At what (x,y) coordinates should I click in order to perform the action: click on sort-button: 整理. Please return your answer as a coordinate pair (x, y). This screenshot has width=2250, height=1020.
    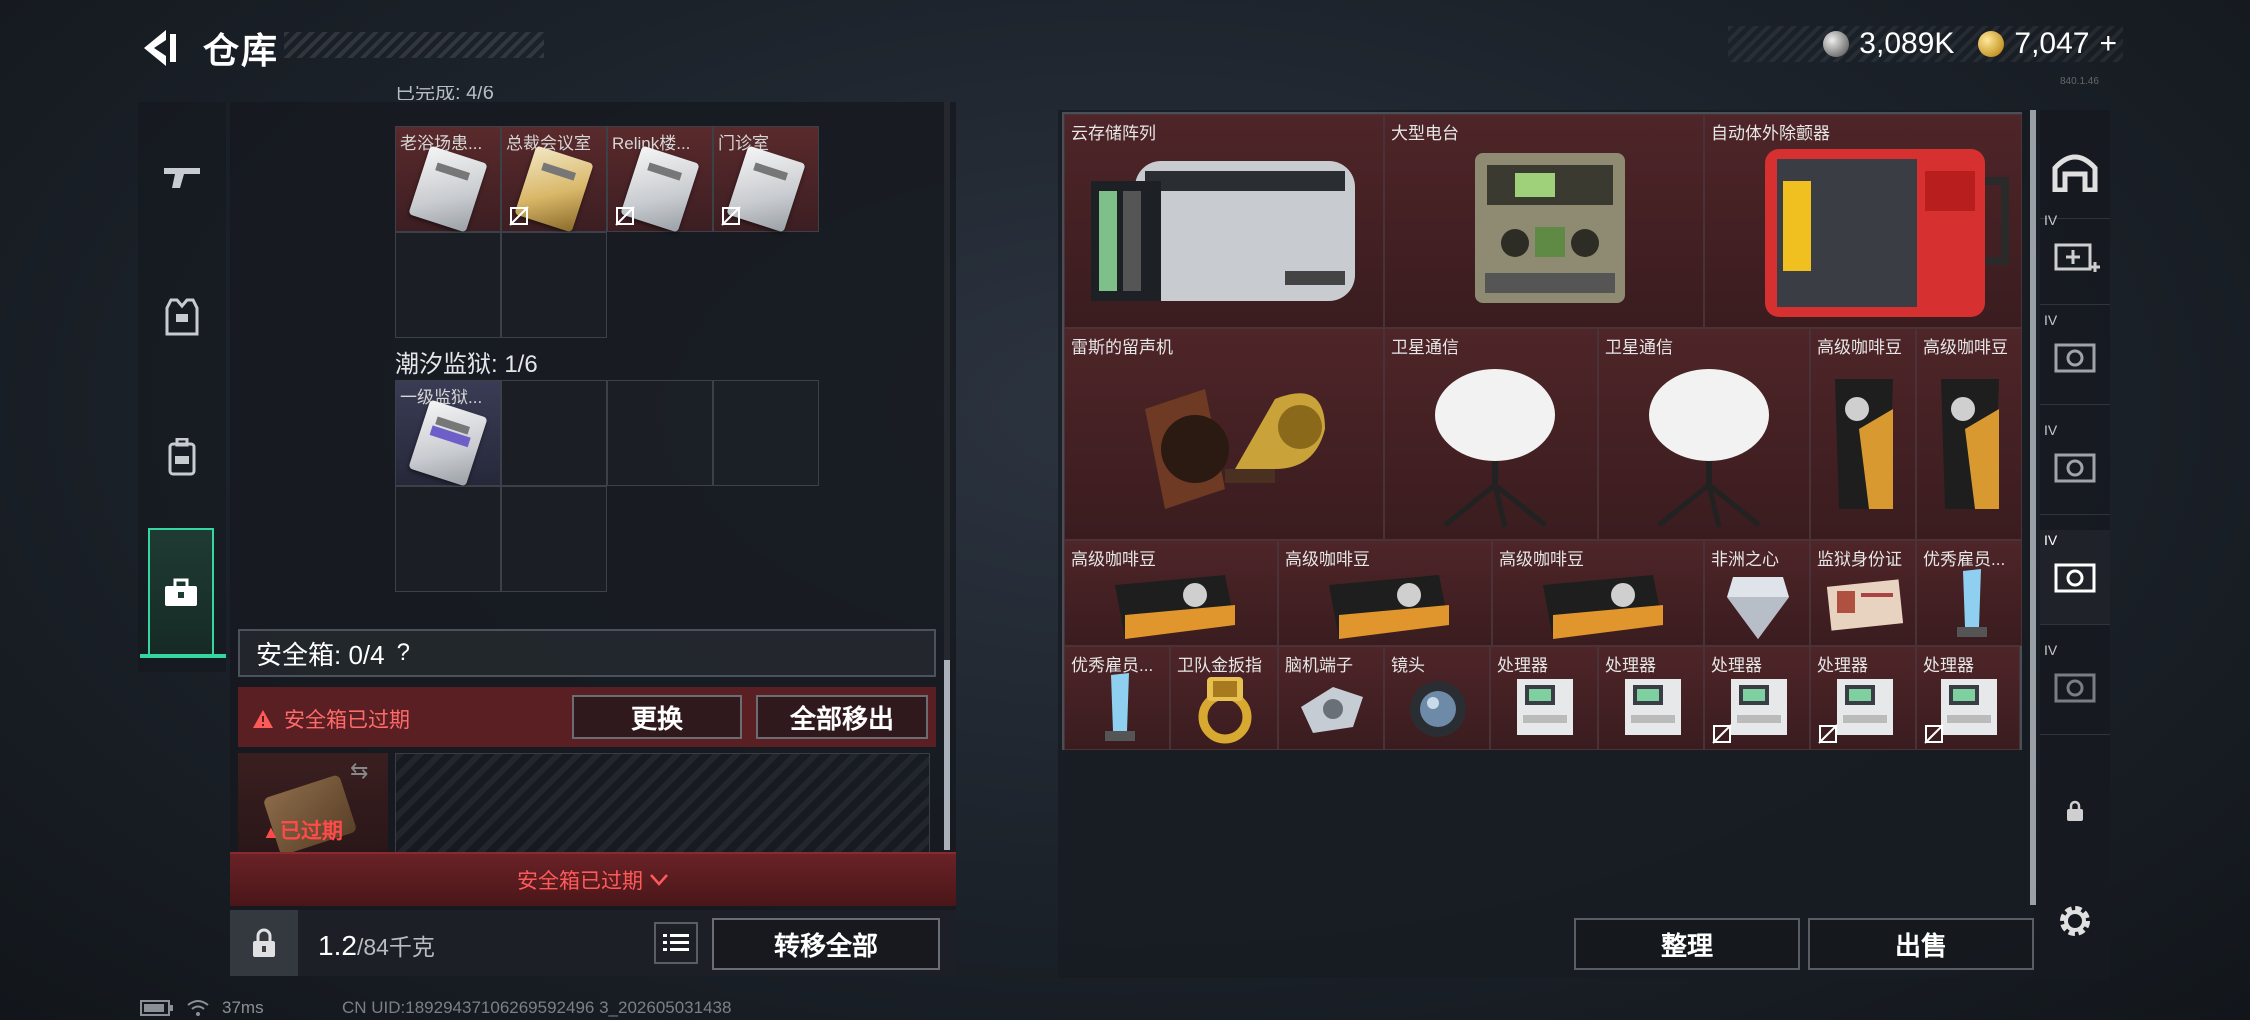
    Looking at the image, I should click on (1687, 944).